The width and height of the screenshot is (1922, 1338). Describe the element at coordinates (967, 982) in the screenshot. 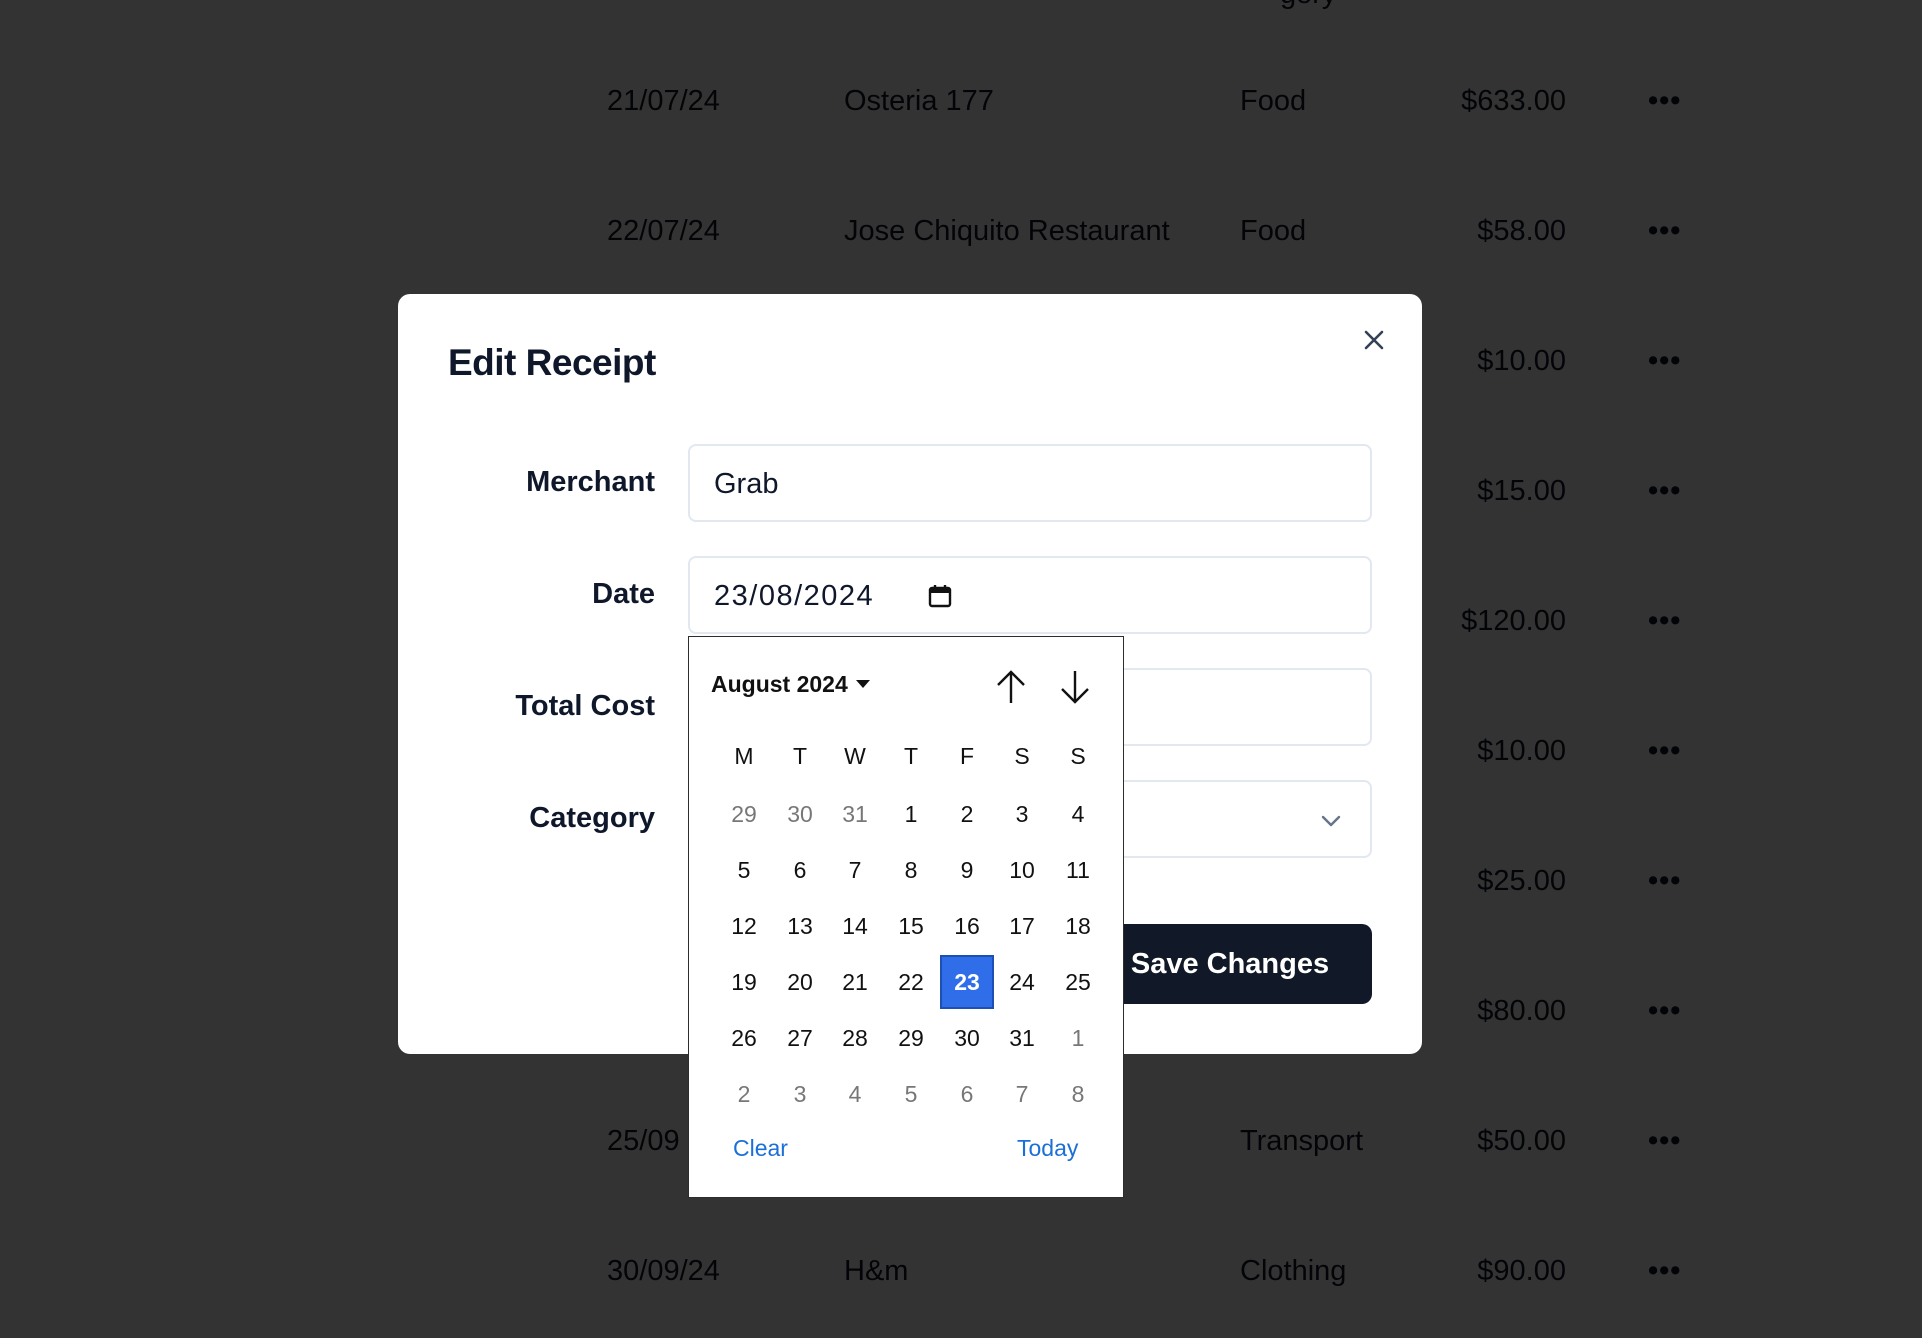

I see `selected-day: 23` at that location.